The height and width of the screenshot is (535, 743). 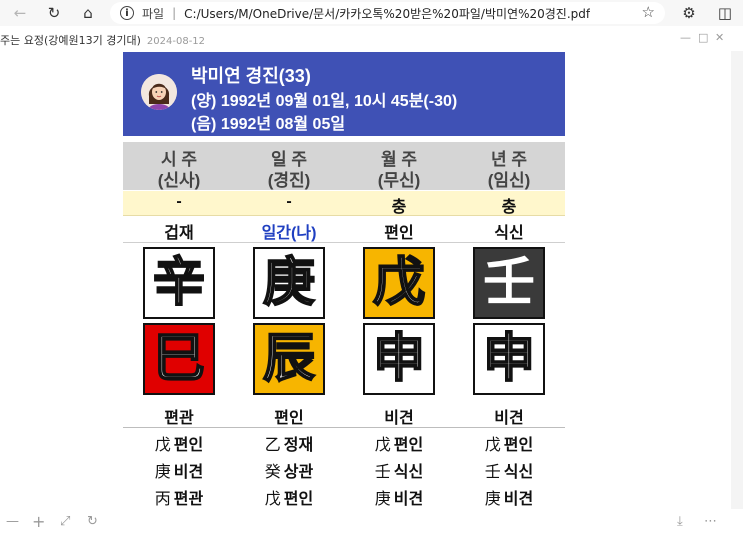 I want to click on stem-box: 戊, so click(x=399, y=283).